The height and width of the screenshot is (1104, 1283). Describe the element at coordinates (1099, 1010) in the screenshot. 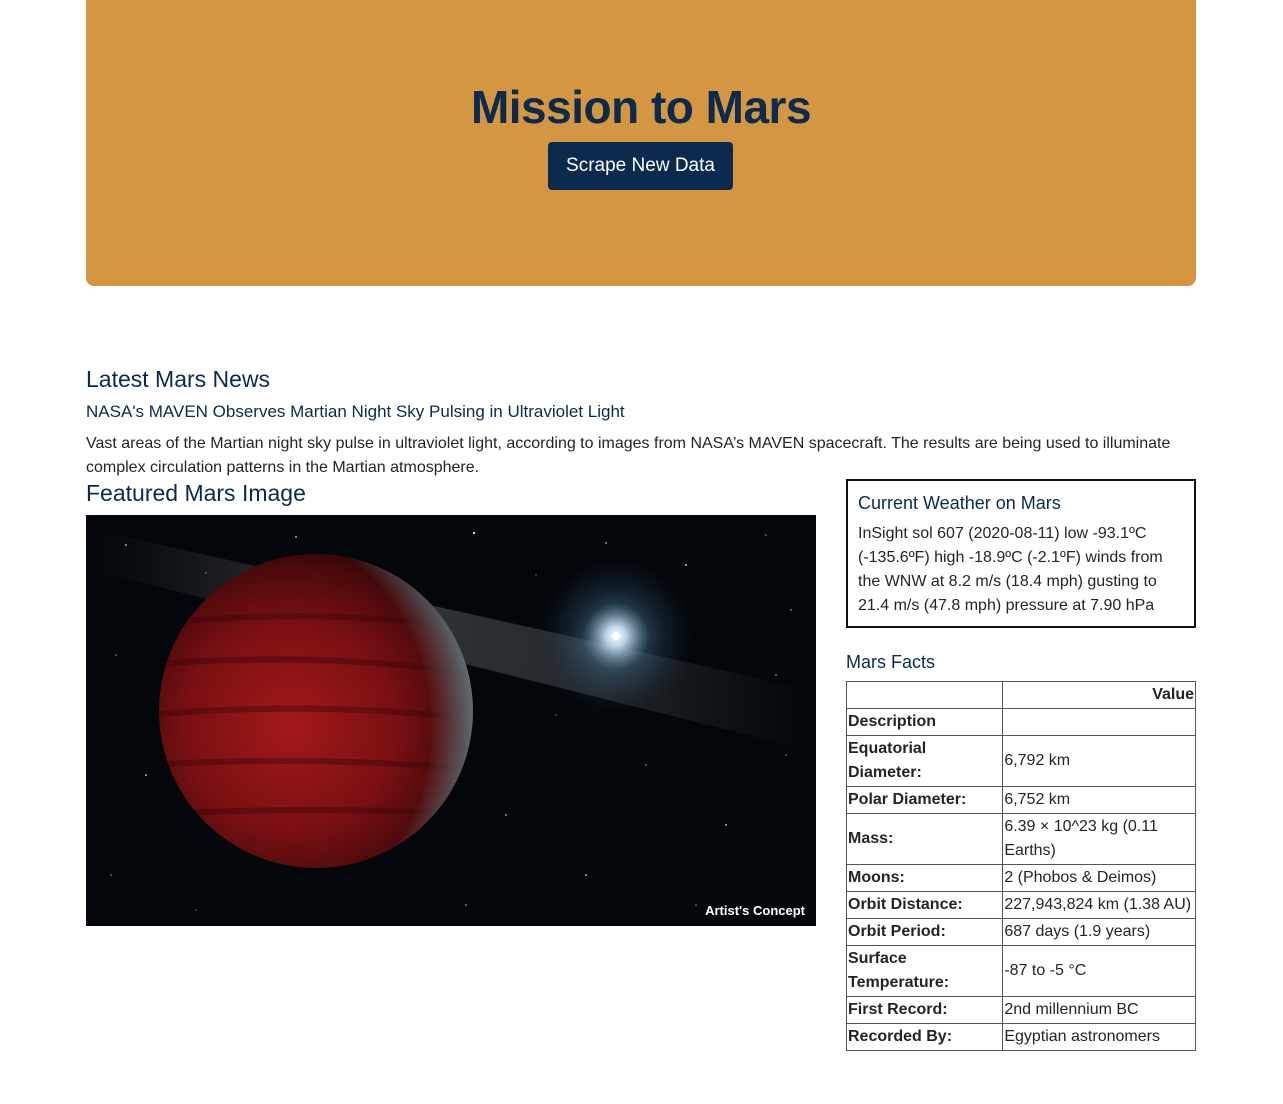

I see `fact-value: 2nd millennium BC` at that location.